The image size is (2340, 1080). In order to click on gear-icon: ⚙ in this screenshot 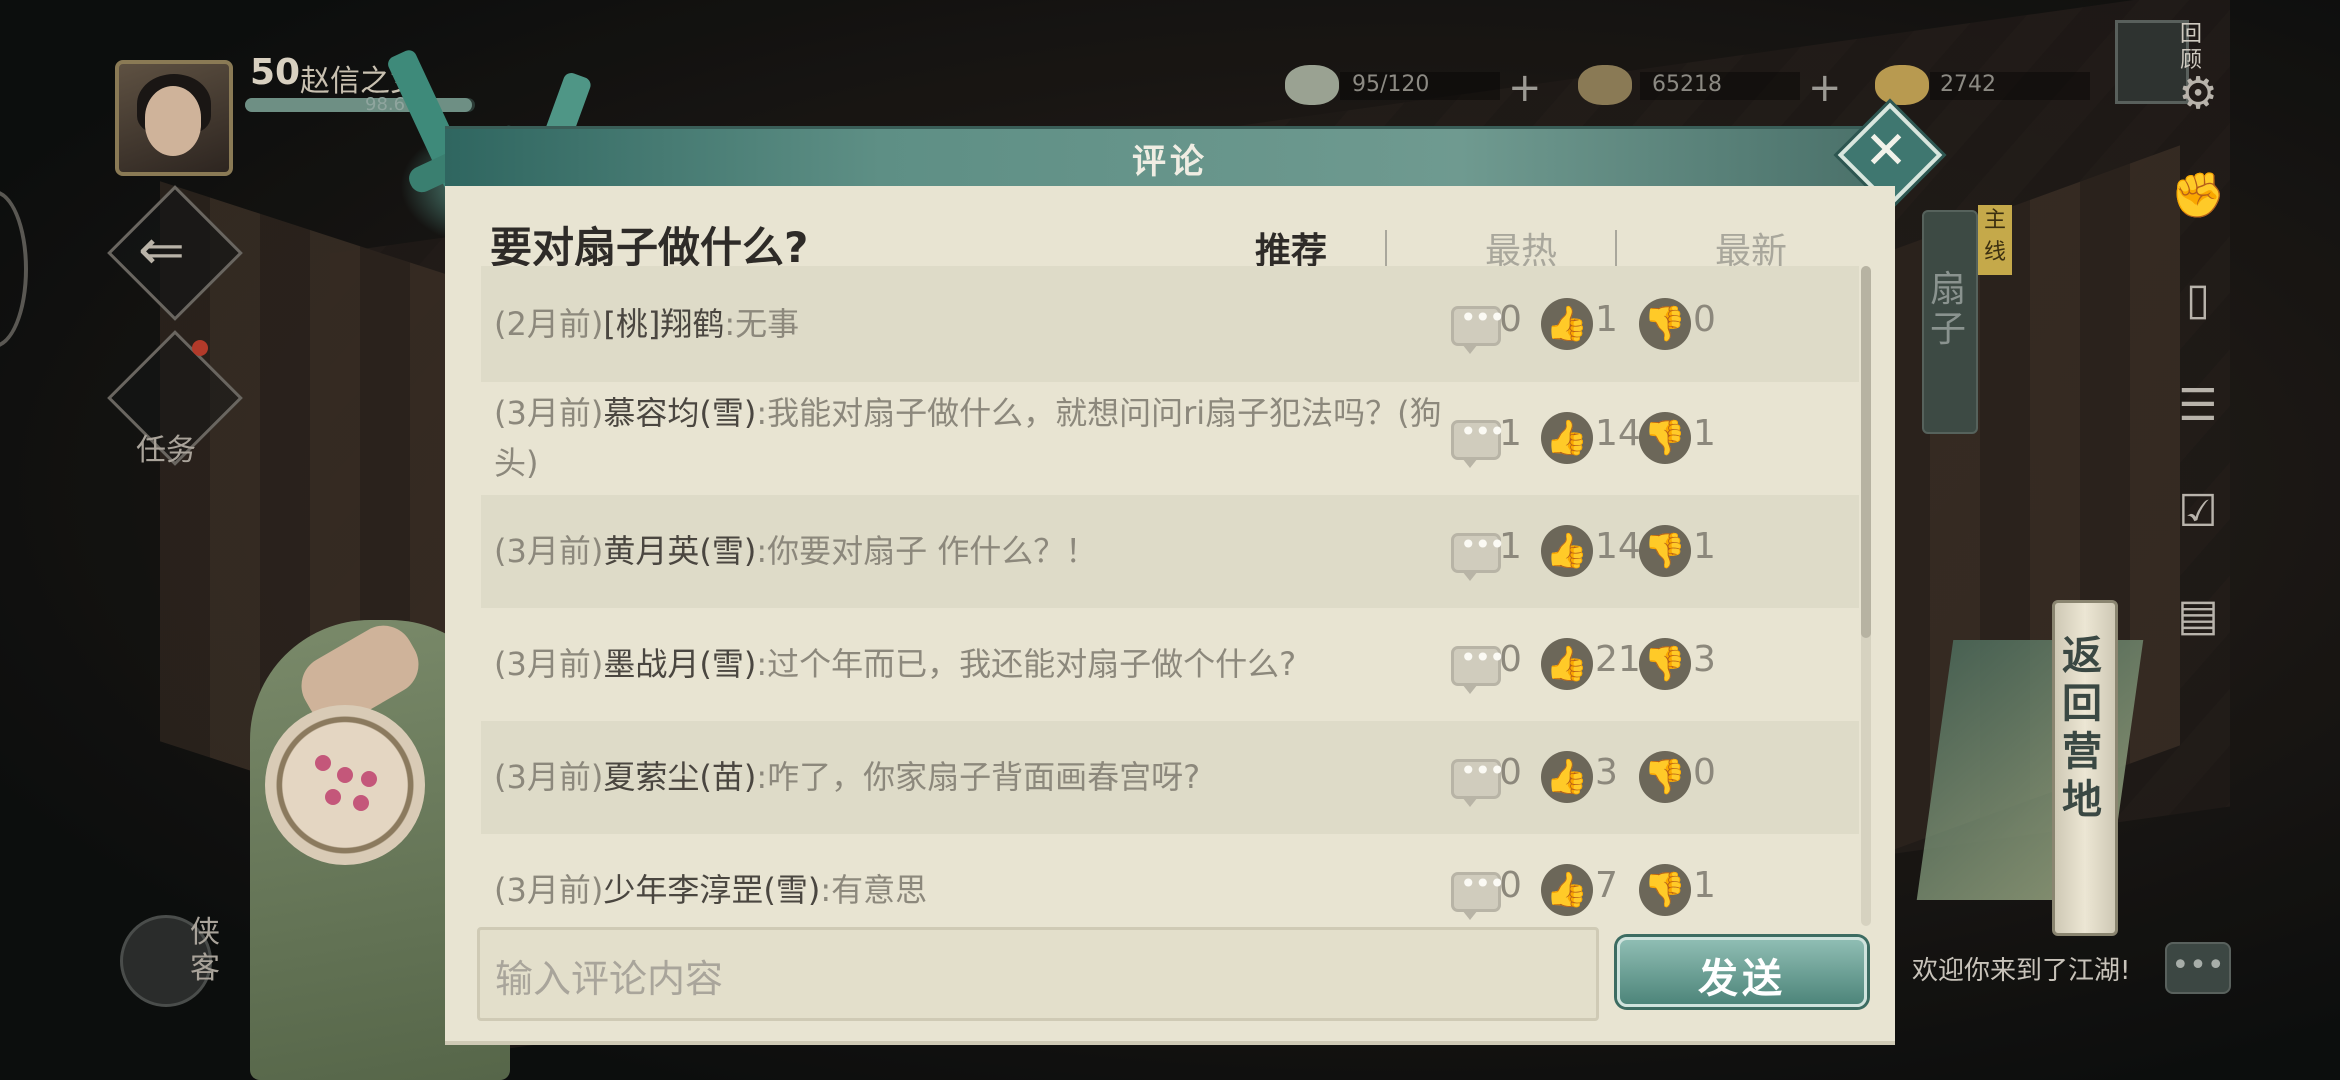, I will do `click(2198, 94)`.